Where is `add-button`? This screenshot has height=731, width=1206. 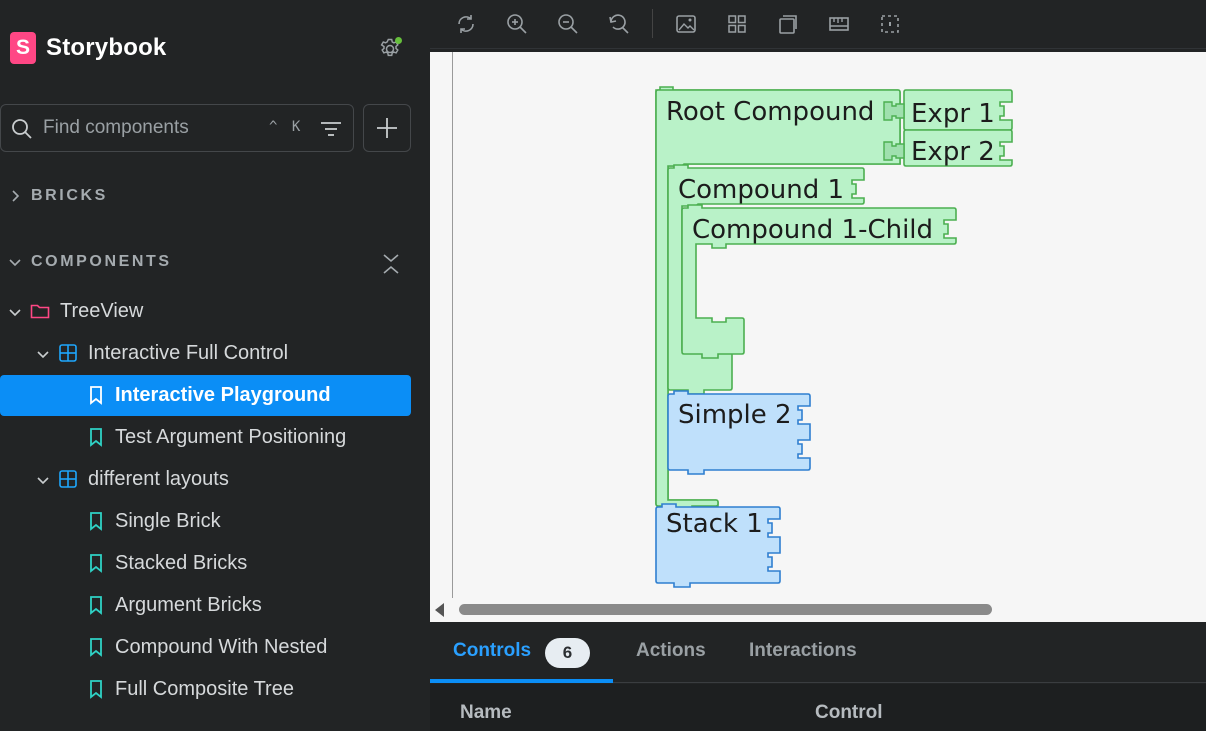 add-button is located at coordinates (387, 128).